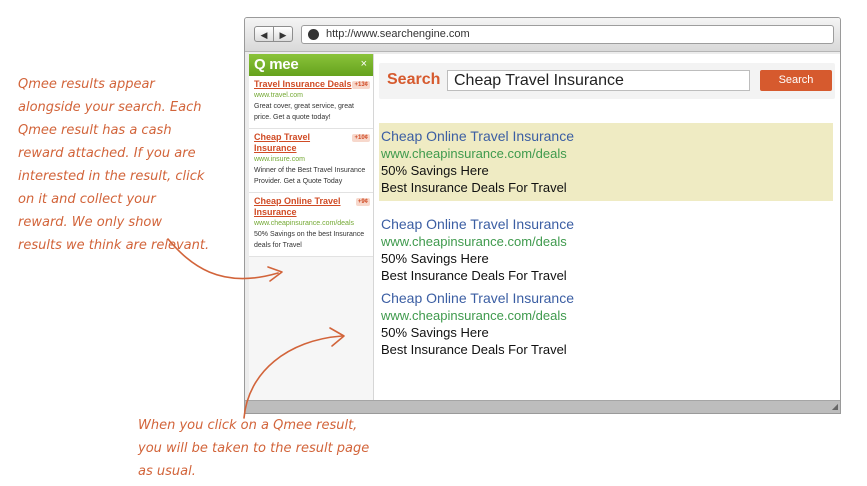  I want to click on forward-arrow-icon: ▶, so click(283, 34).